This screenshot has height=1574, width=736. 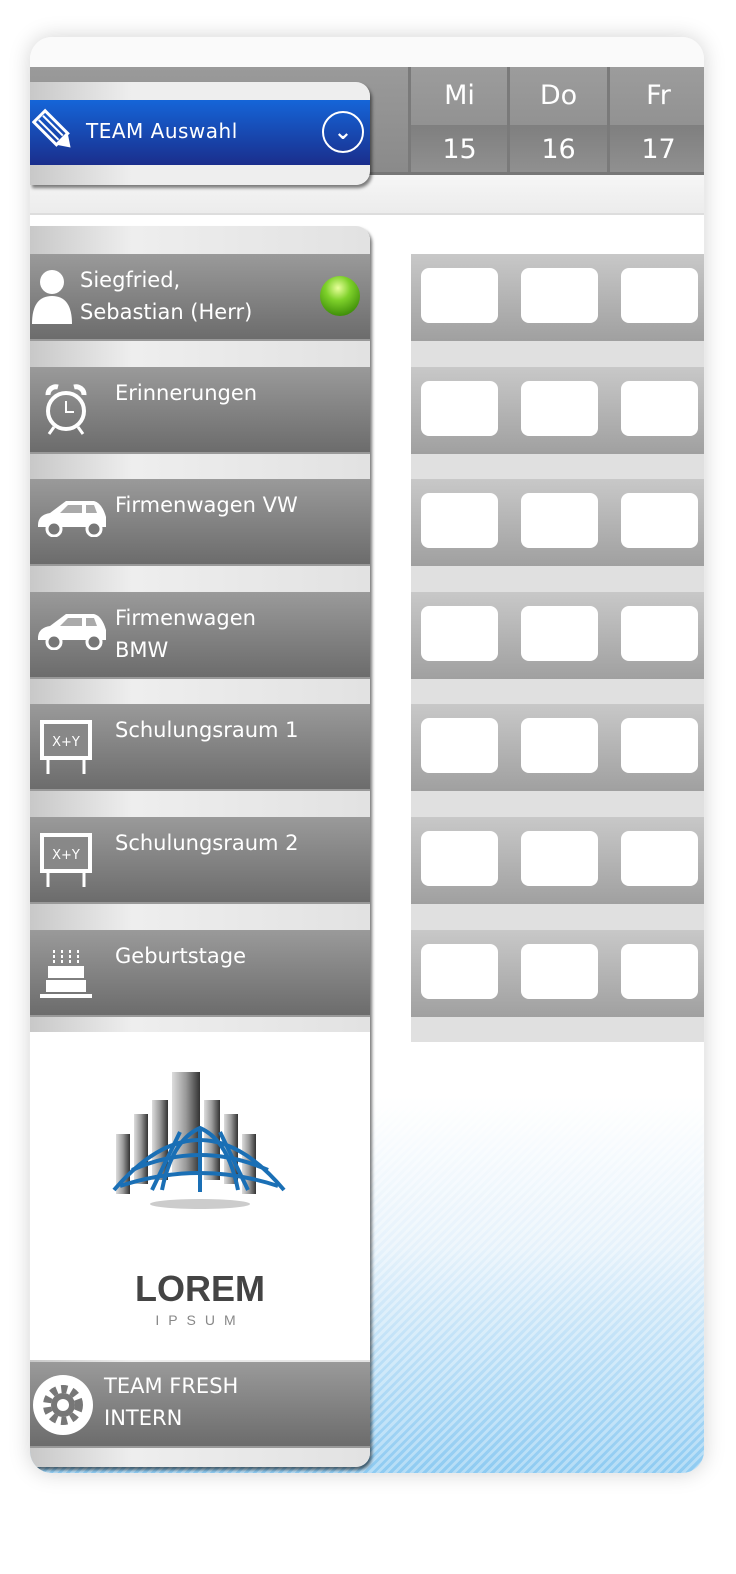 I want to click on day-column-fr: Fr 17, so click(x=655, y=119).